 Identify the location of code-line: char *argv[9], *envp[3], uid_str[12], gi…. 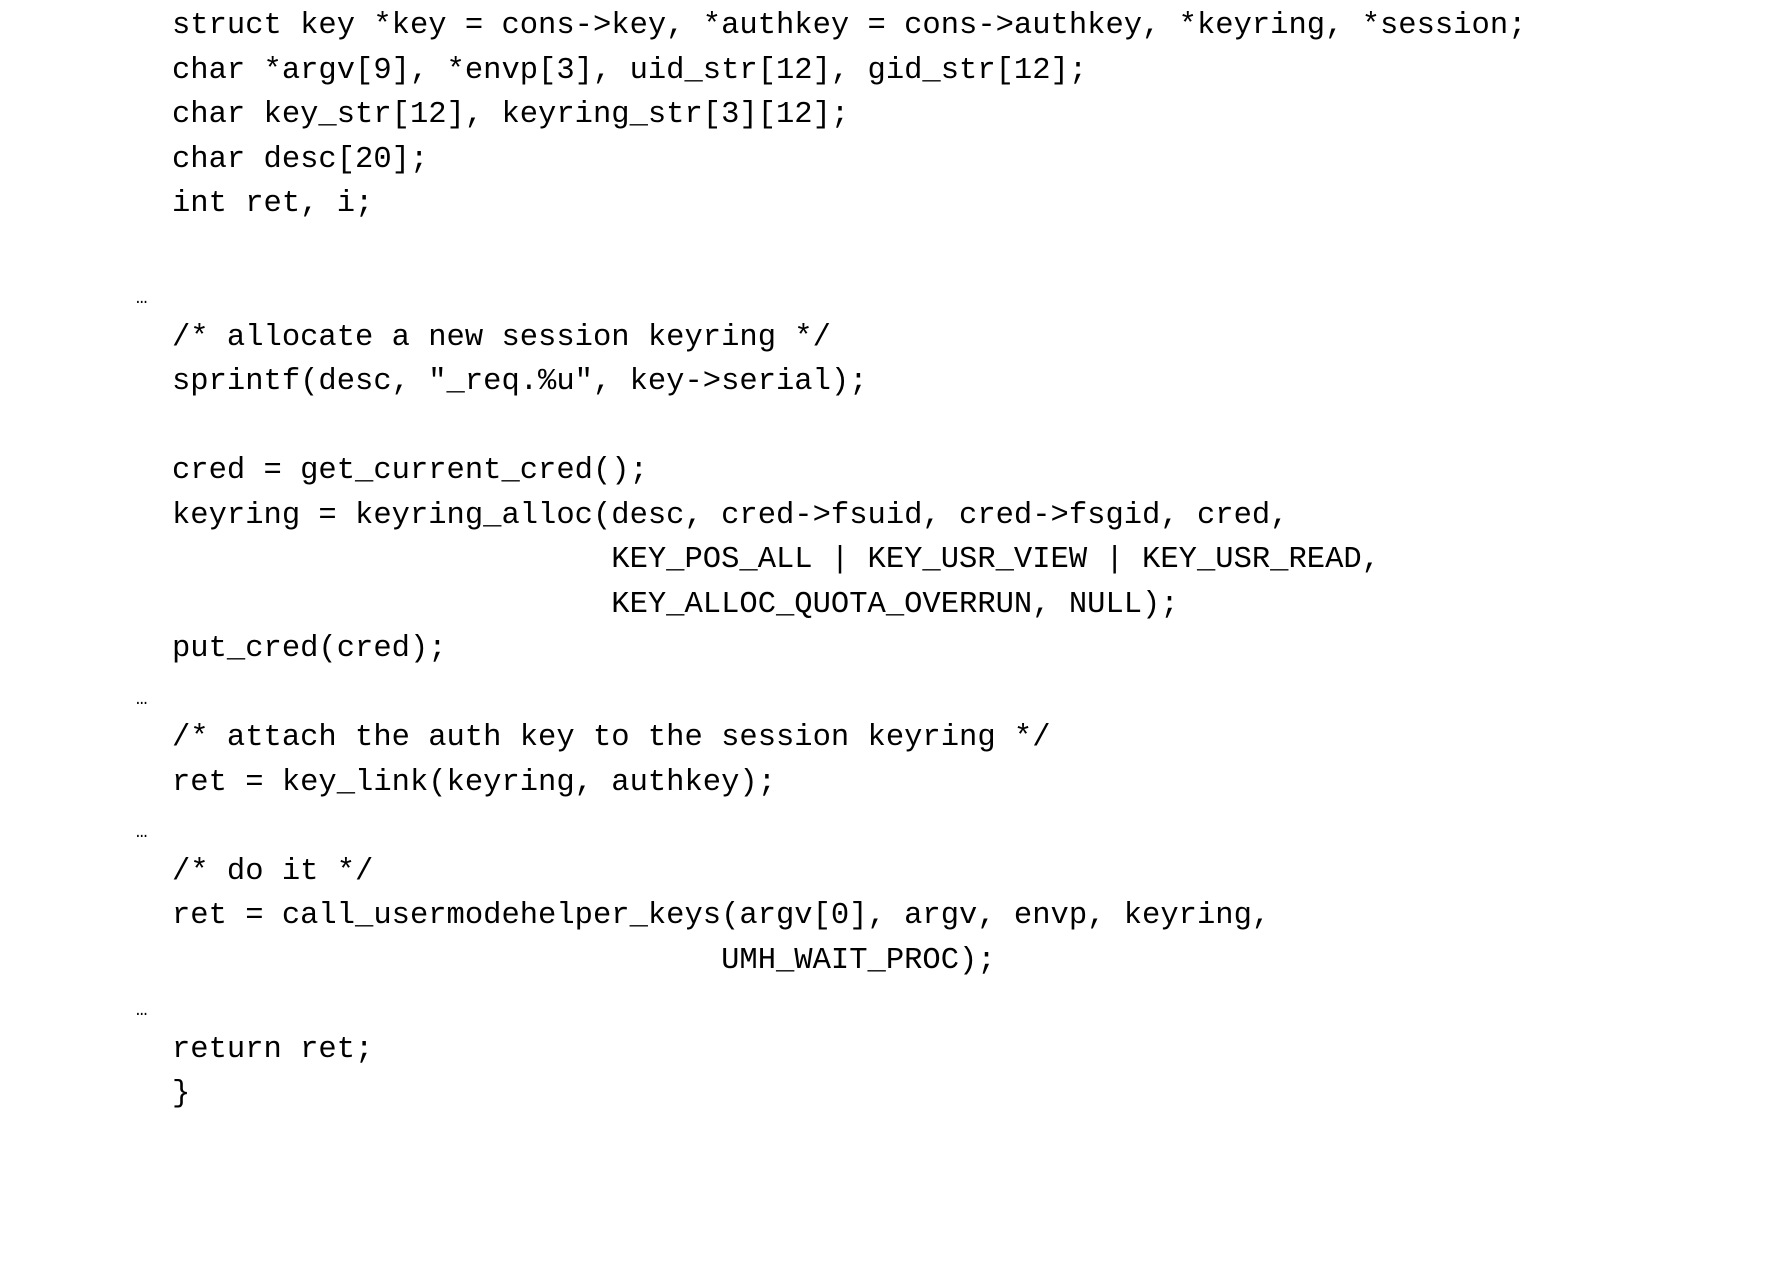
(630, 70).